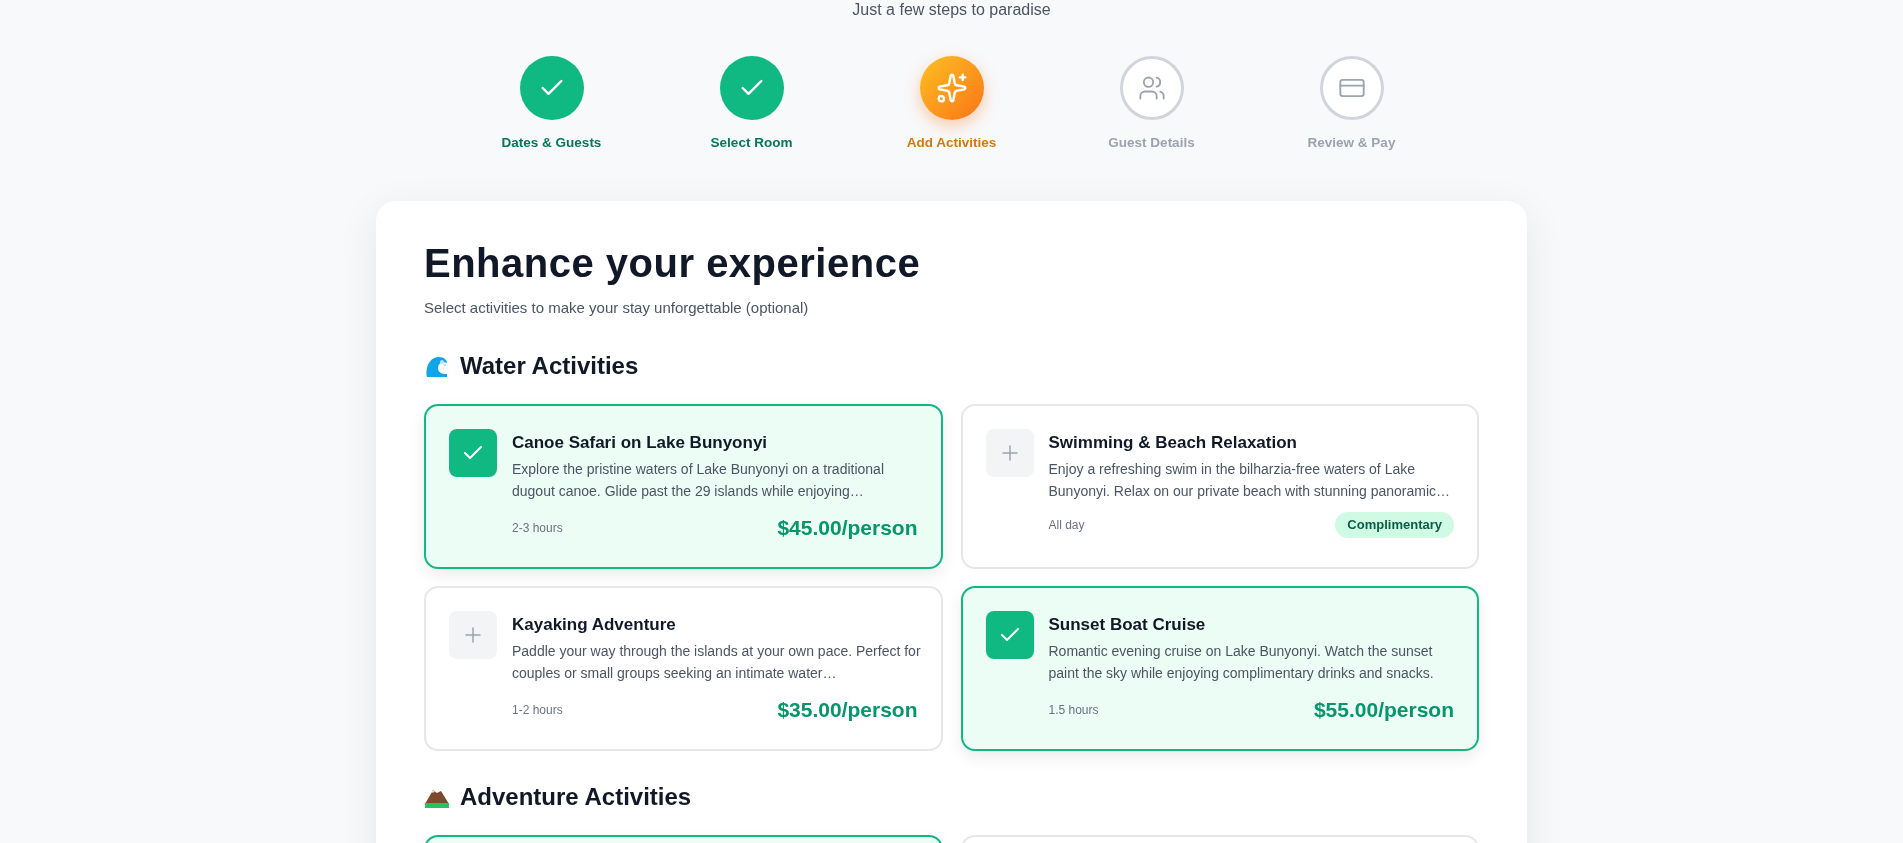 This screenshot has height=843, width=1903. I want to click on step-label: Dates & Guests, so click(551, 143).